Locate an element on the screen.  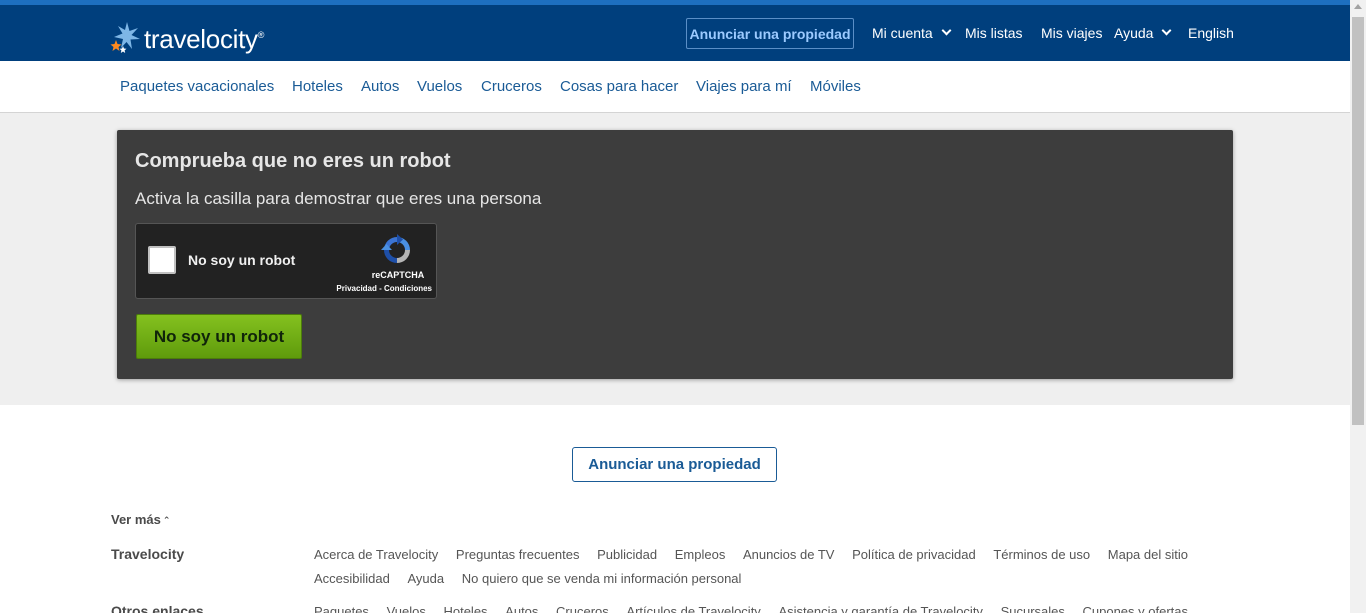
recaptcha-checkbox-label: No soy un robot is located at coordinates (242, 260).